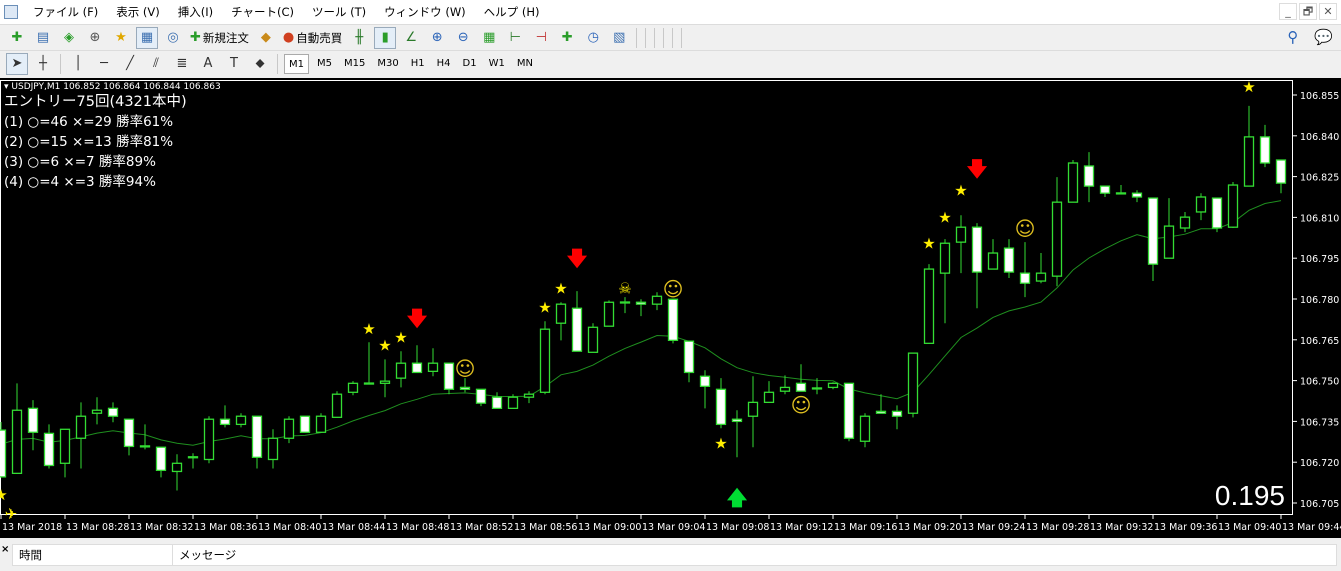 Image resolution: width=1341 pixels, height=571 pixels. I want to click on vertical-line-tool: │, so click(78, 64).